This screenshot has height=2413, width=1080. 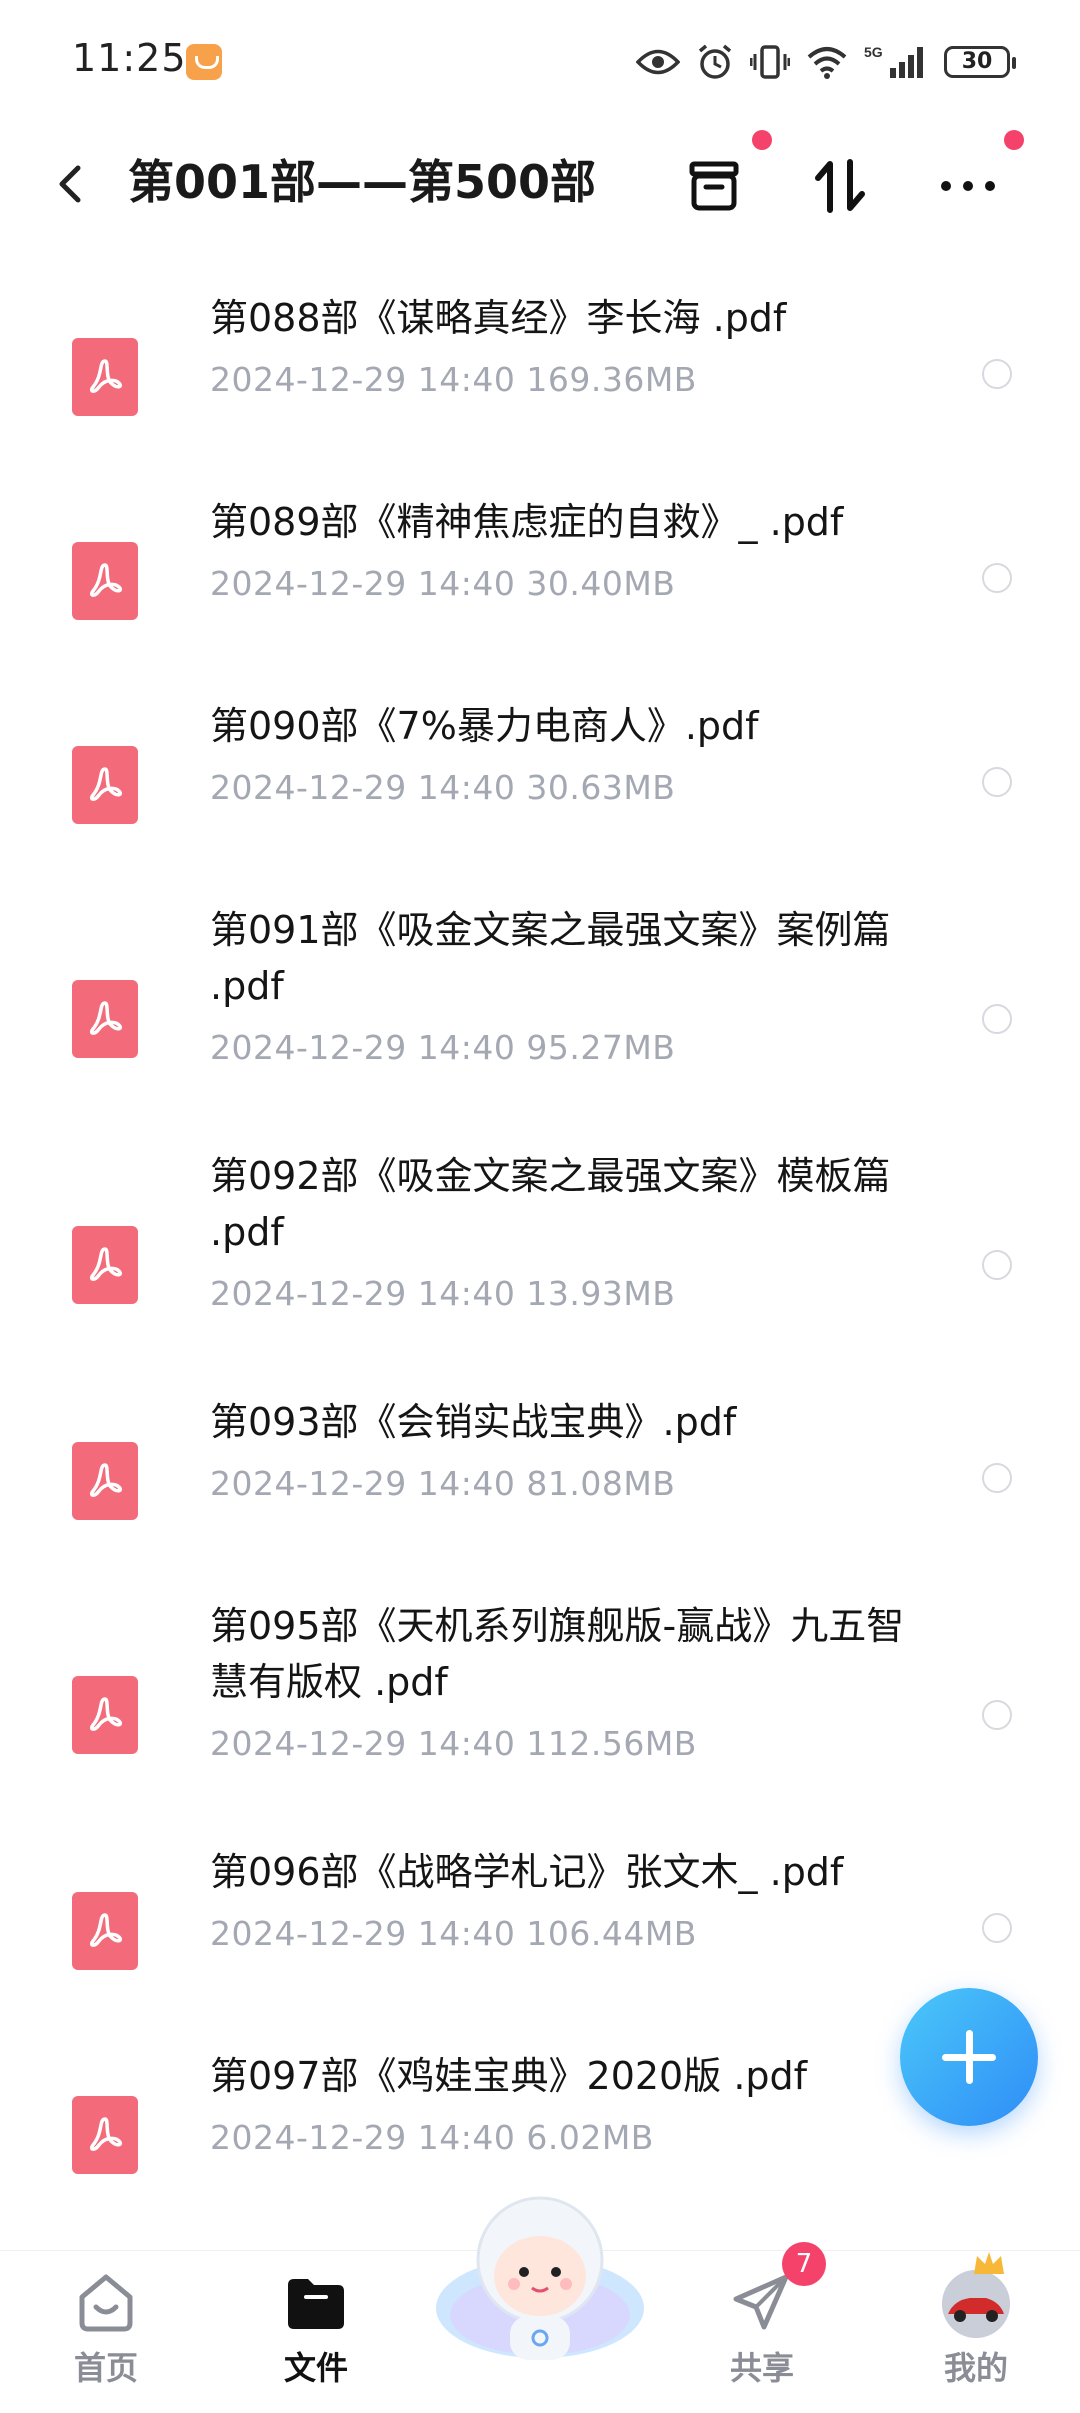 What do you see at coordinates (443, 1293) in the screenshot?
I see `file-meta: 2024-12-29 14:40 13.93MB` at bounding box center [443, 1293].